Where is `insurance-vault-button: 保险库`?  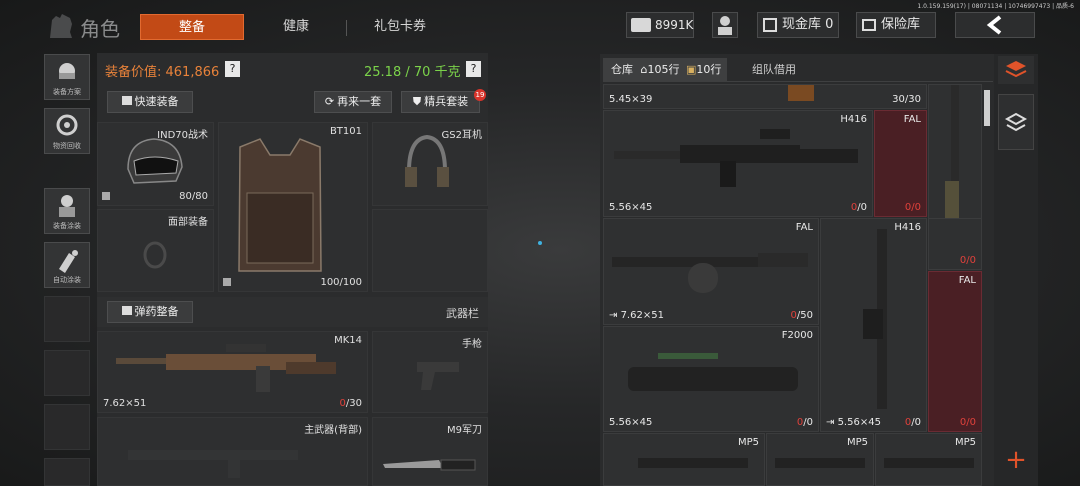
insurance-vault-button: 保险库 is located at coordinates (896, 25).